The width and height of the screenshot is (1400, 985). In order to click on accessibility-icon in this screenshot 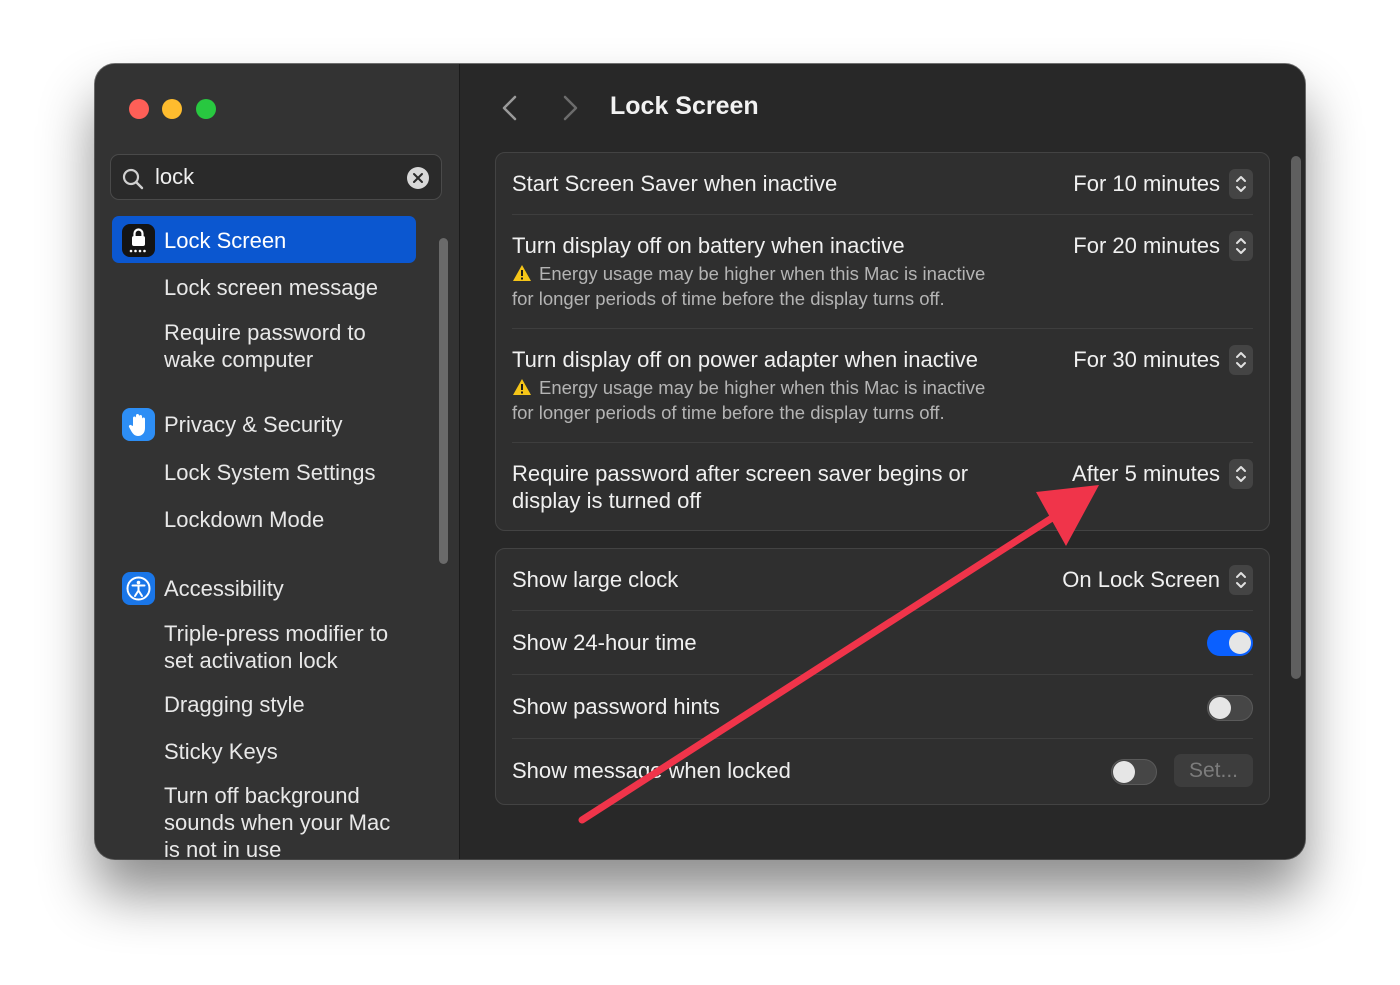, I will do `click(138, 588)`.